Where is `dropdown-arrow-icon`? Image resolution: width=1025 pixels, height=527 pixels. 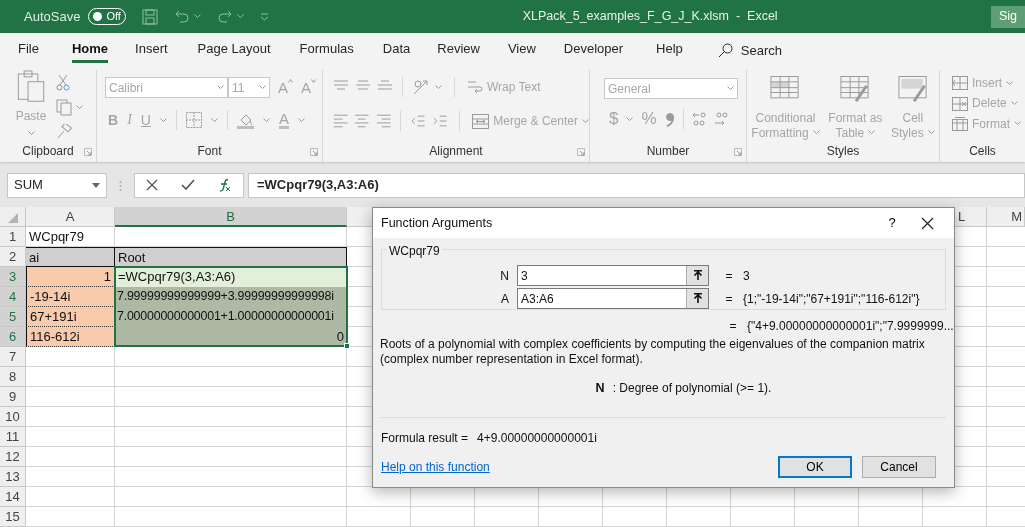
dropdown-arrow-icon is located at coordinates (96, 185).